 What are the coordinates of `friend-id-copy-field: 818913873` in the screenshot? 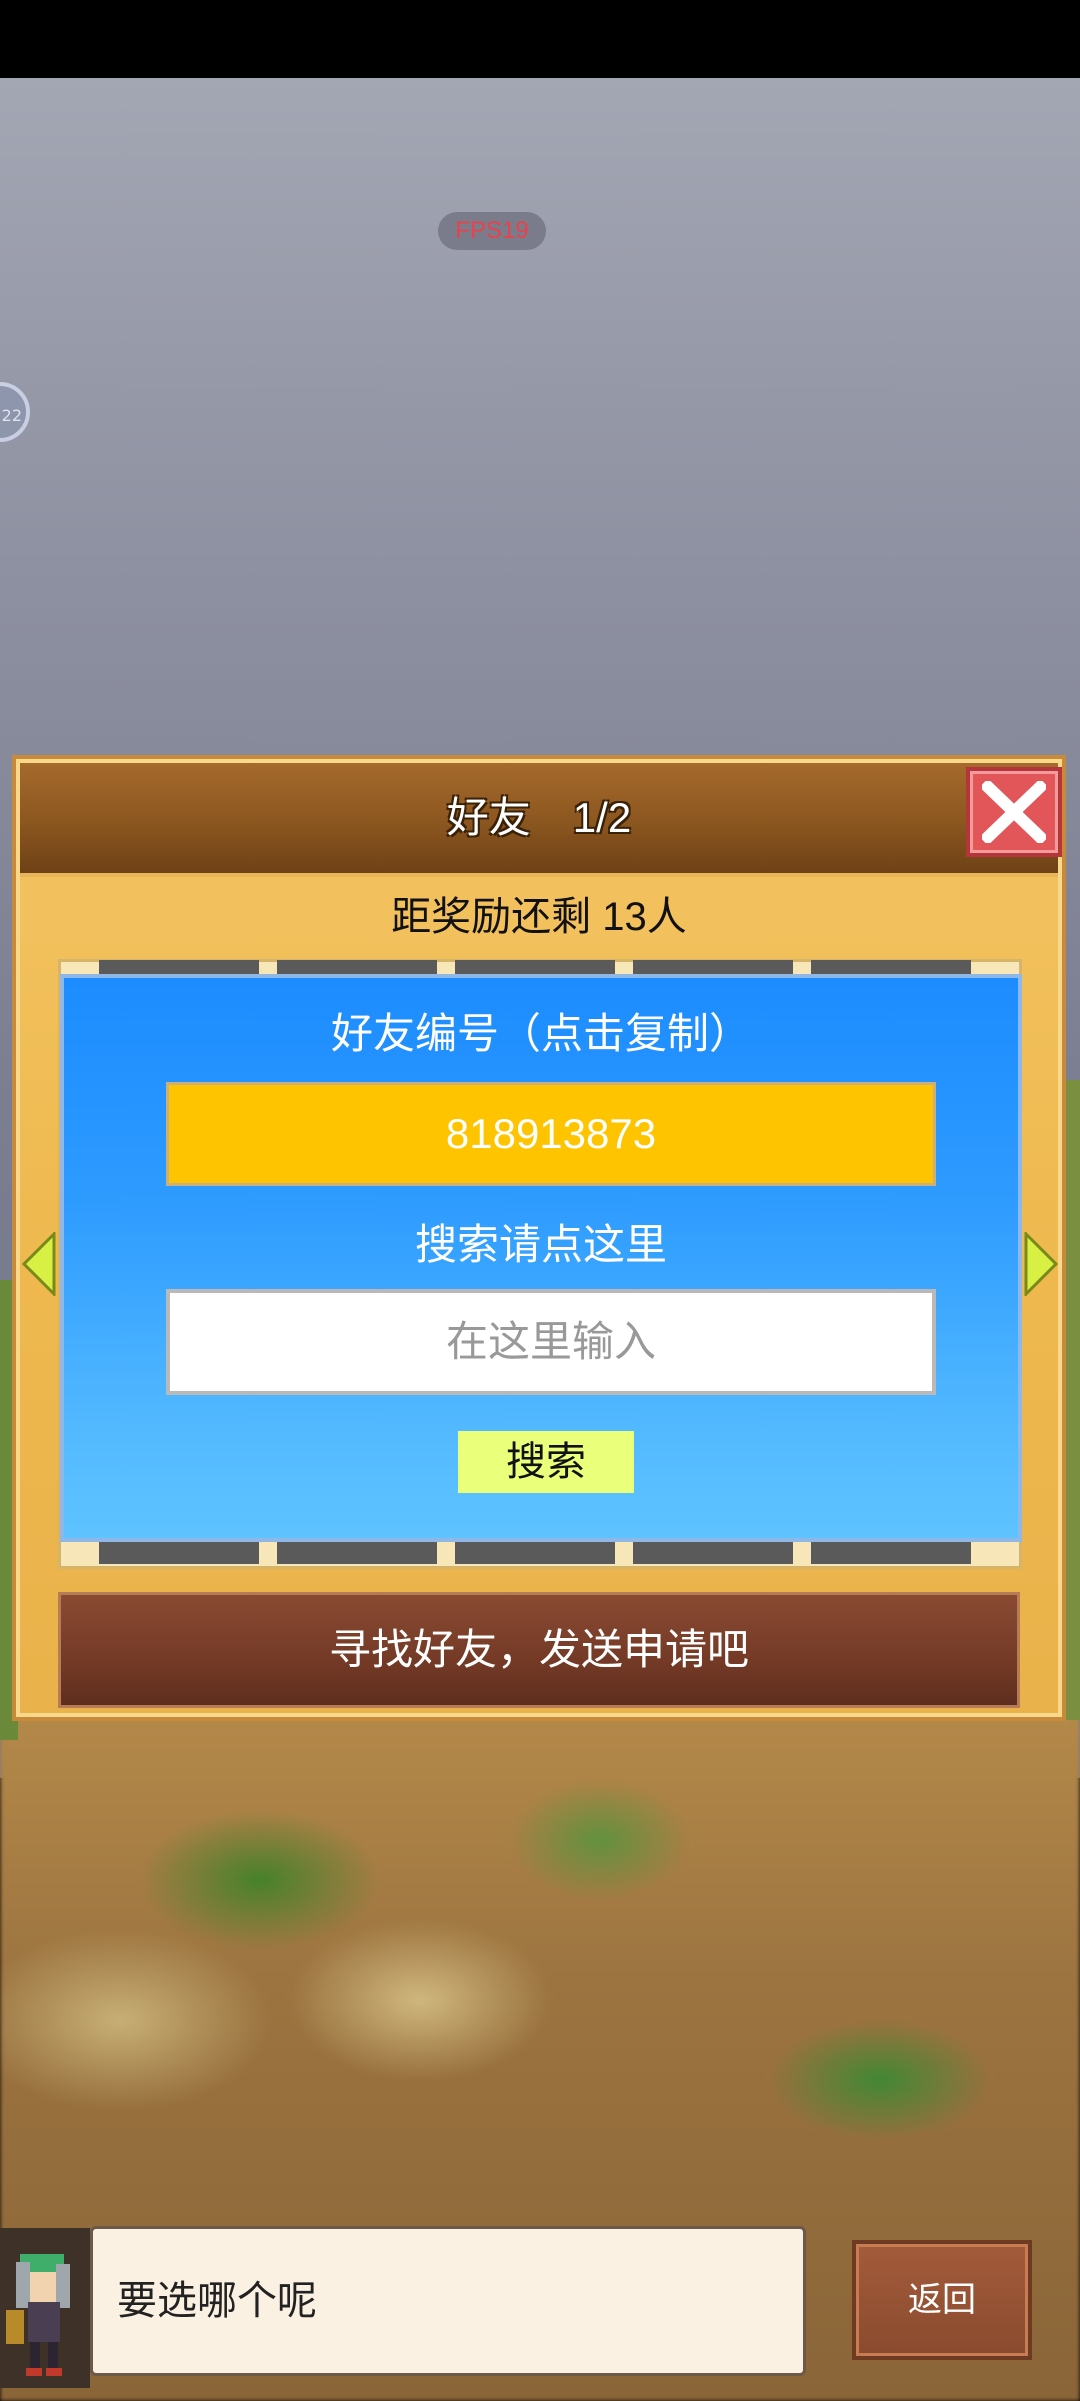 It's located at (551, 1134).